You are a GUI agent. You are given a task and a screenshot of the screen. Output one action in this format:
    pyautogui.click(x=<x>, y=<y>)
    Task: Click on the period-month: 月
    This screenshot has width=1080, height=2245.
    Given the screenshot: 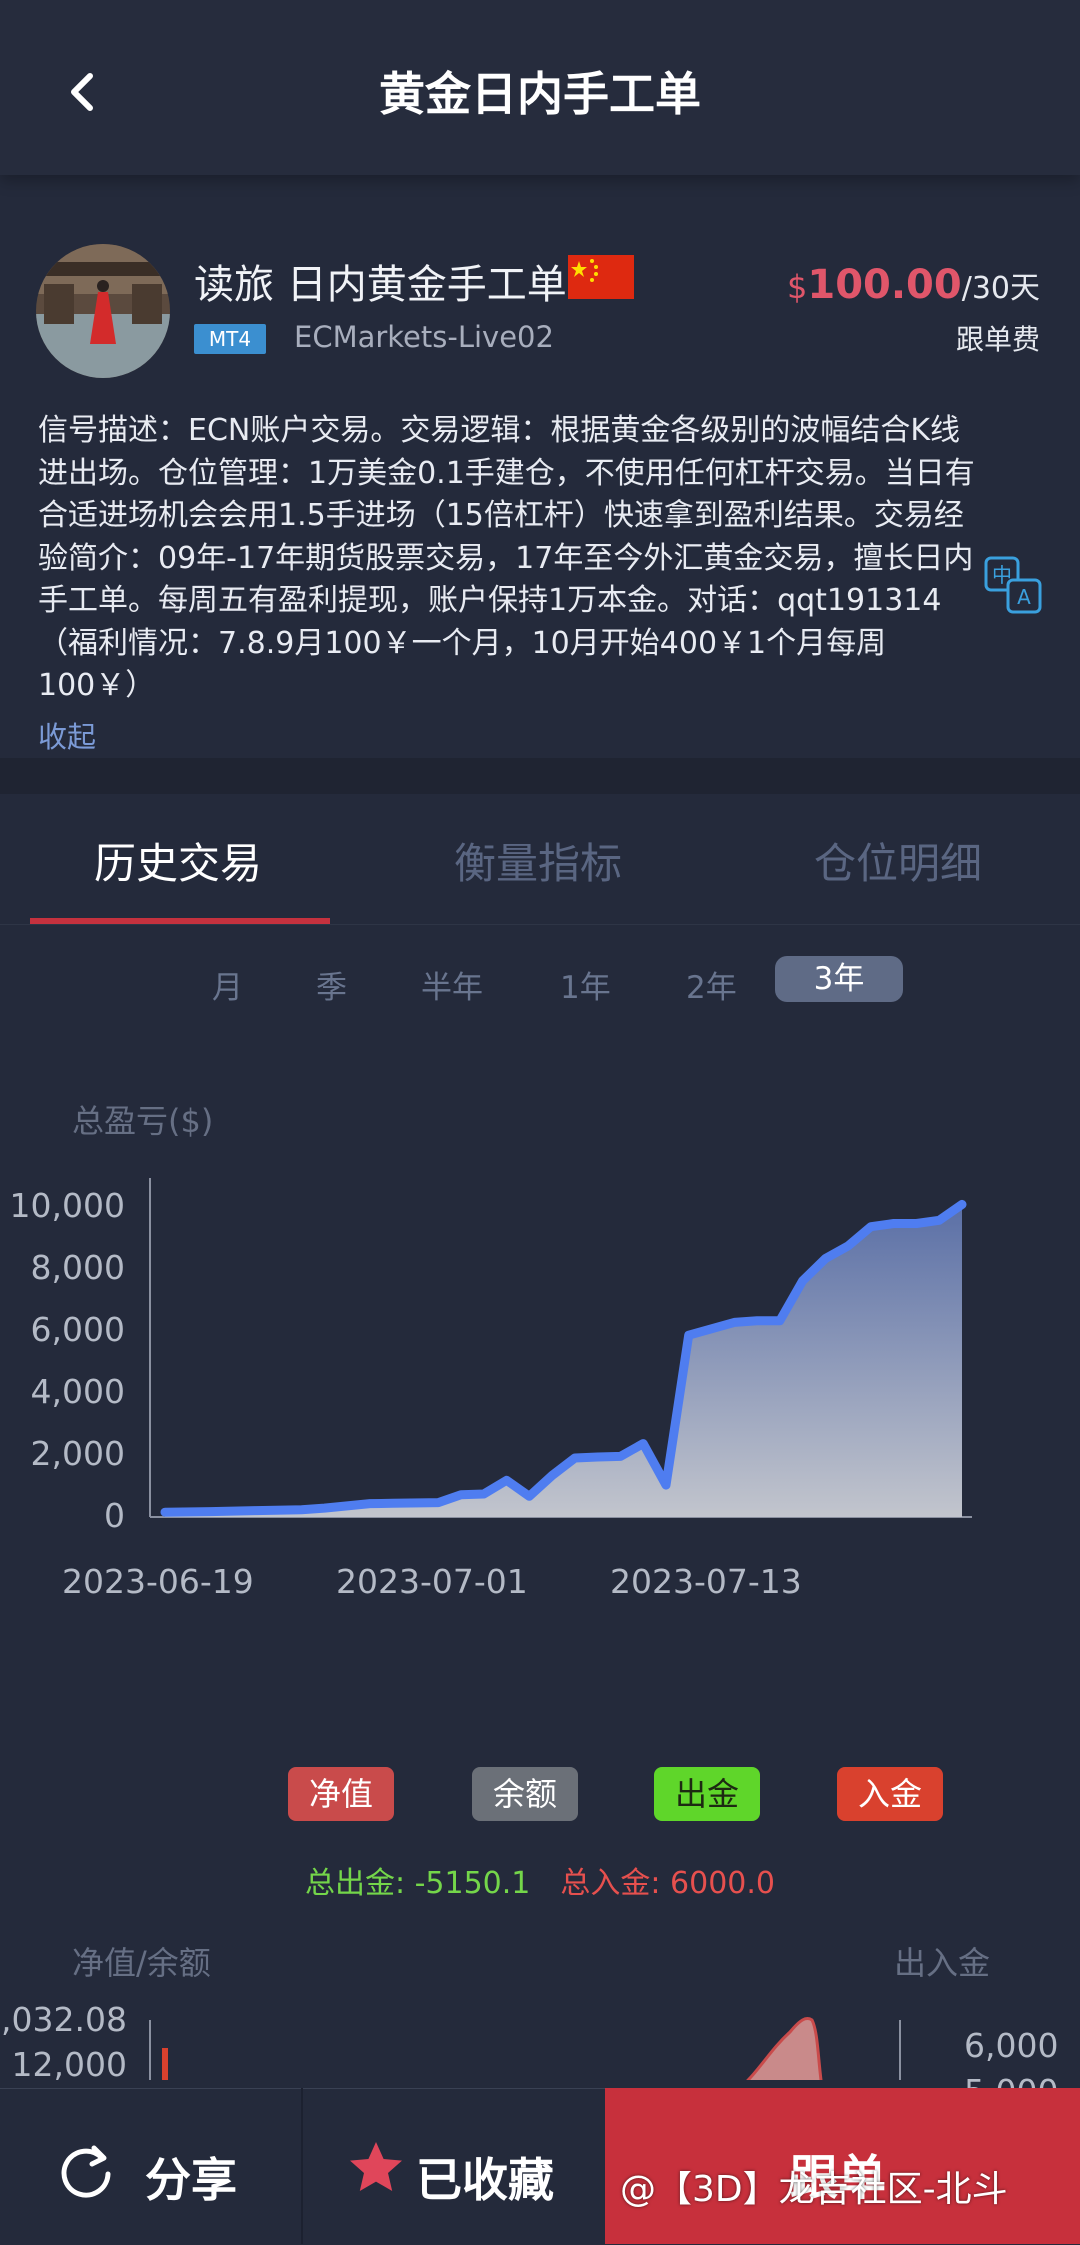 What is the action you would take?
    pyautogui.click(x=227, y=984)
    